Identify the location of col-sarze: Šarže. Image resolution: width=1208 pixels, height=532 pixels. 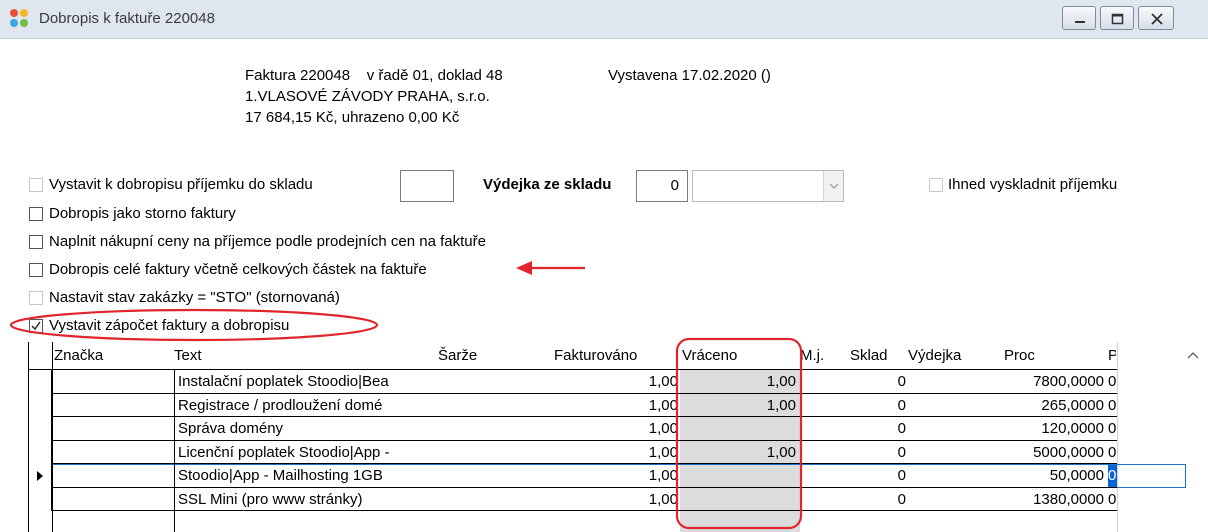
(493, 355).